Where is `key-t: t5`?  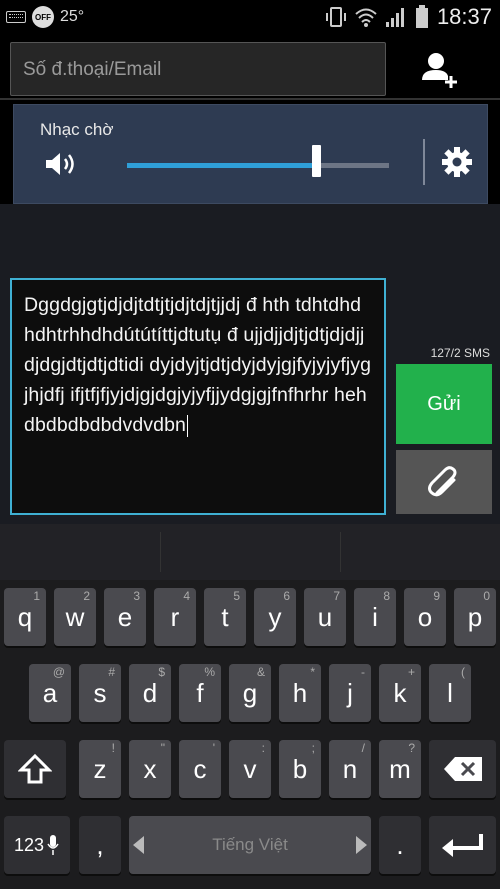
key-t: t5 is located at coordinates (225, 617).